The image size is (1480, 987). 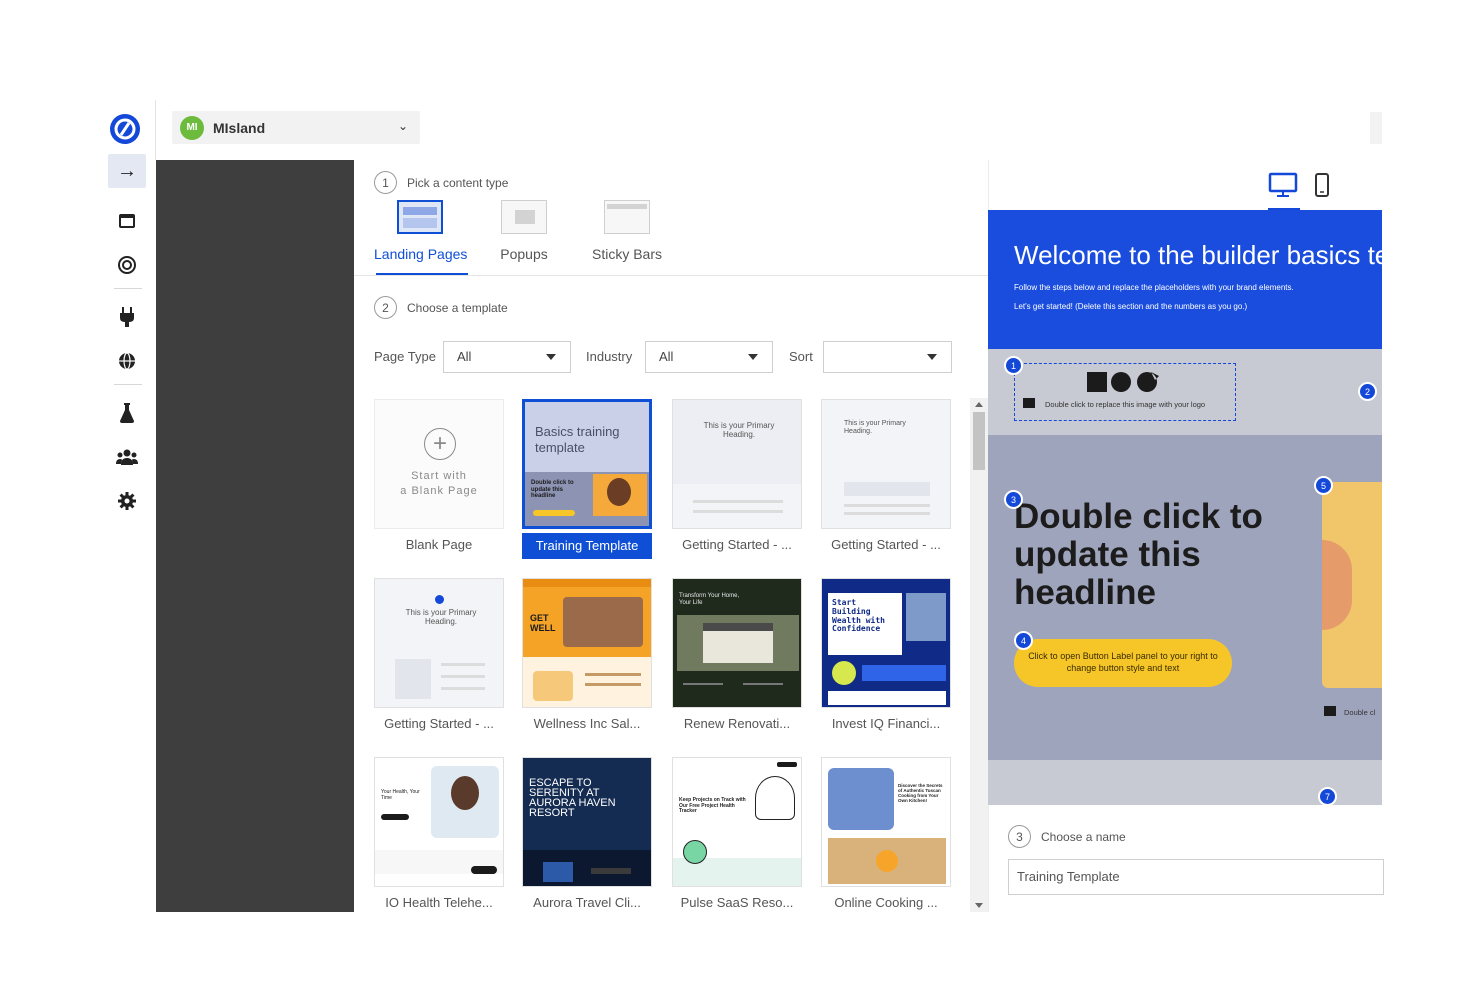 I want to click on content-type-landing-pages: Landing Pages, so click(x=421, y=231).